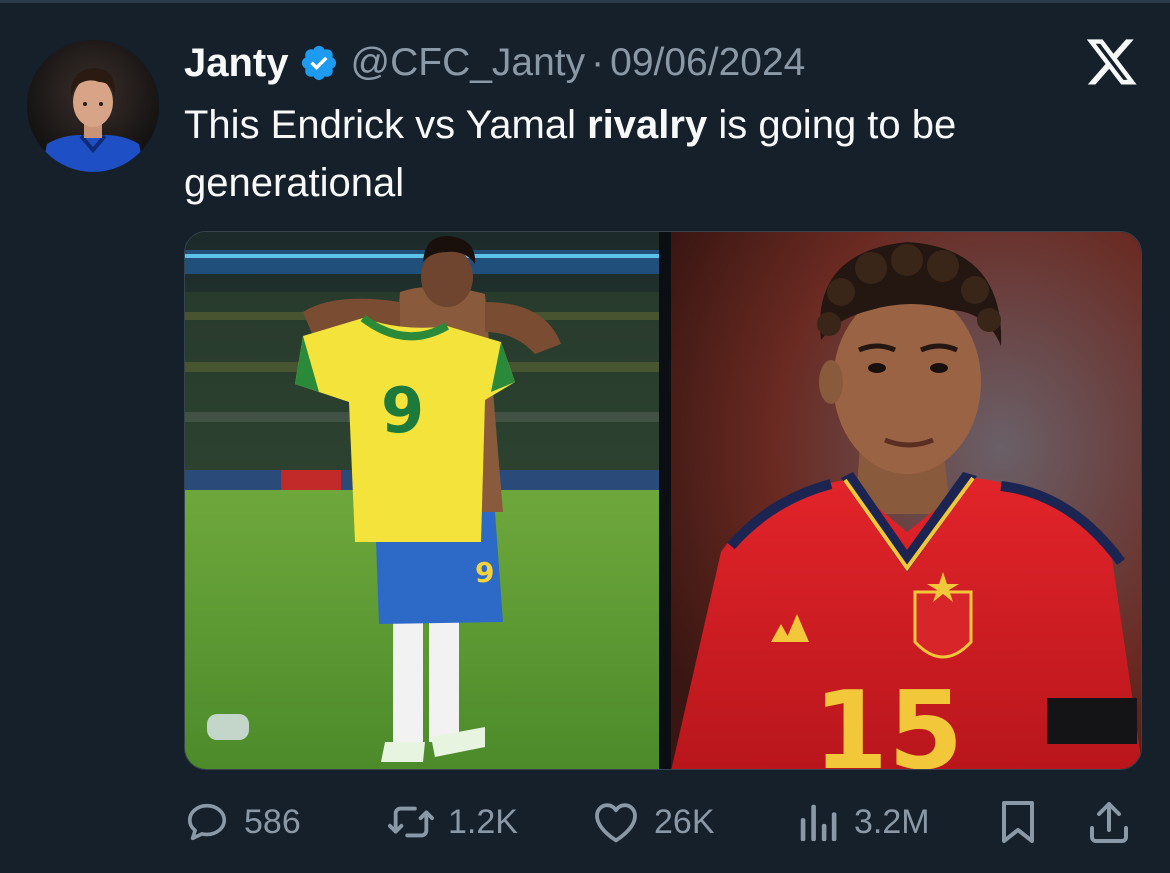  I want to click on author-handle: @CFC_Janty, so click(468, 63).